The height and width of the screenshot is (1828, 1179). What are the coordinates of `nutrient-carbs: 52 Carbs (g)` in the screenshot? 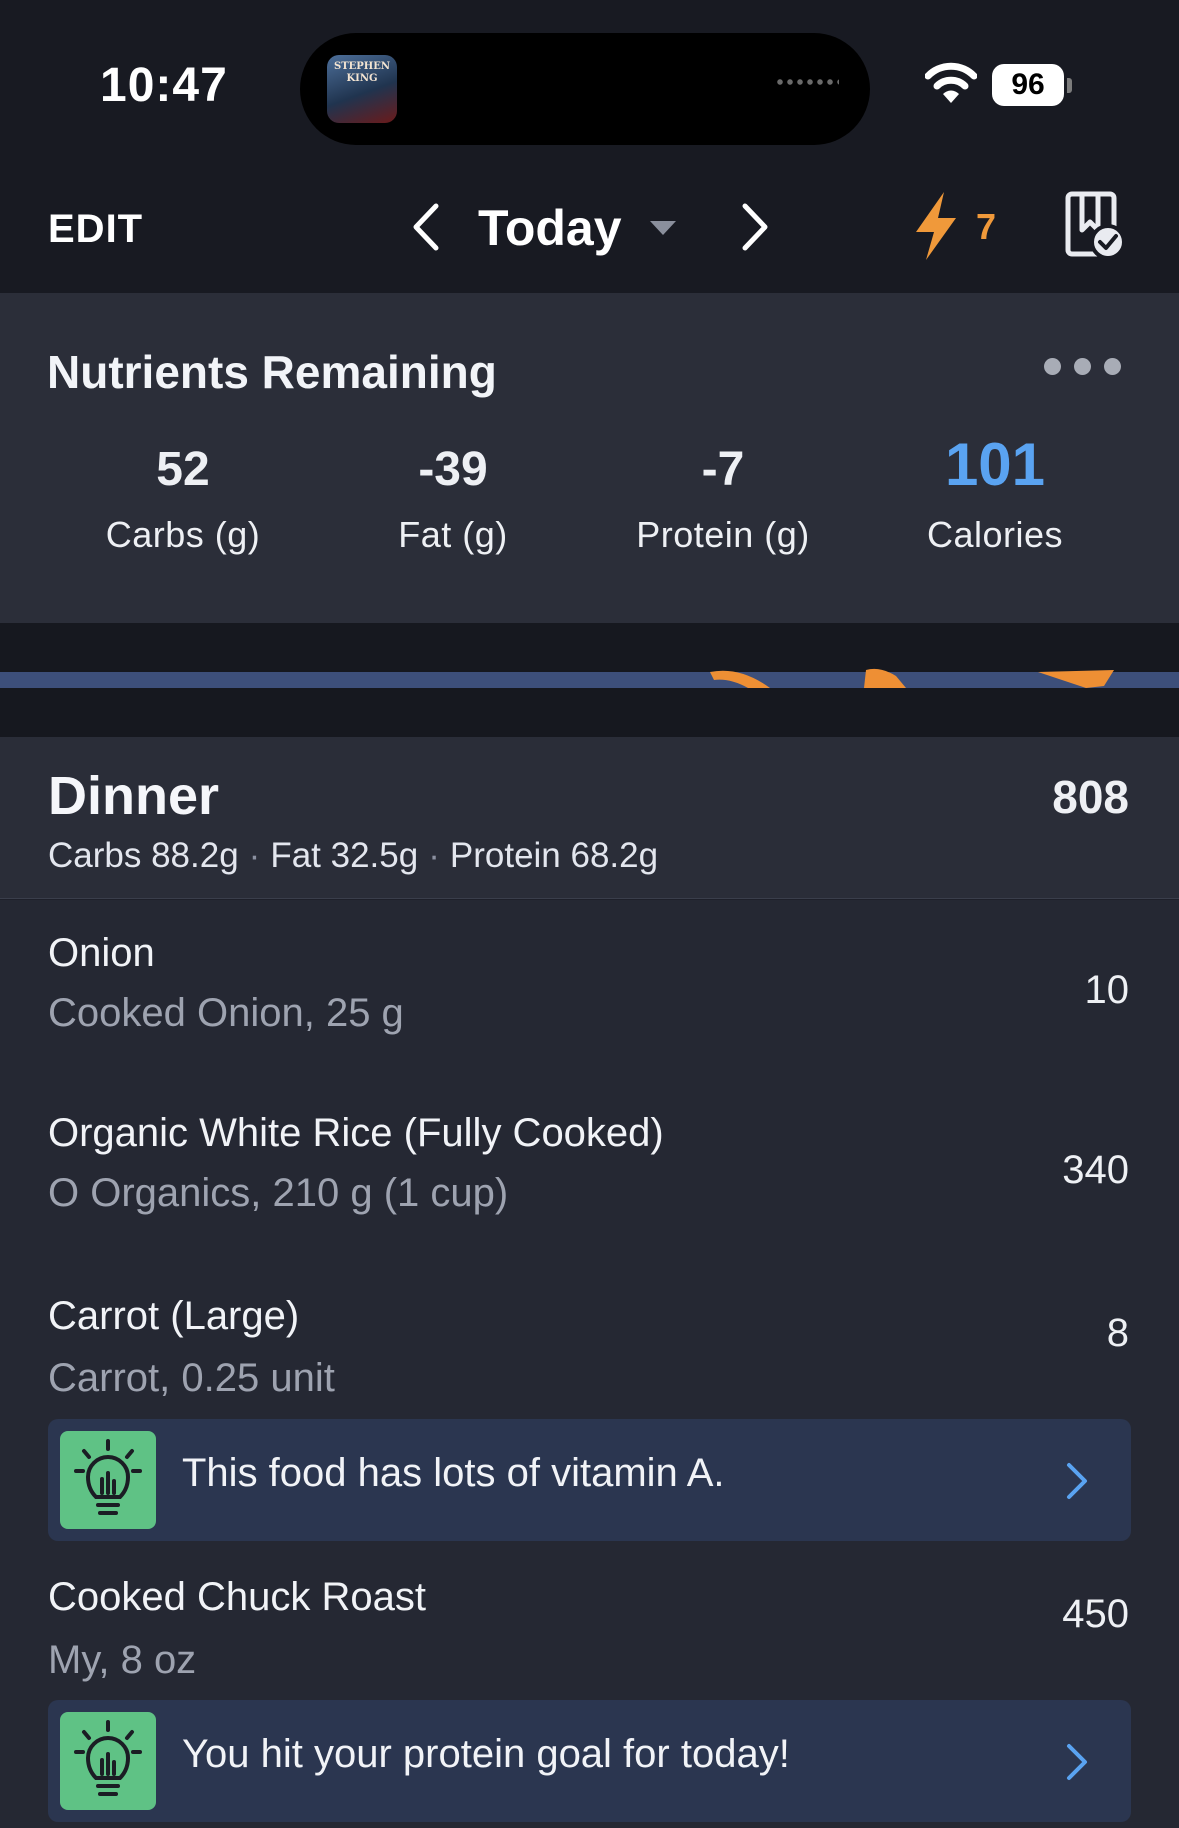 It's located at (183, 493).